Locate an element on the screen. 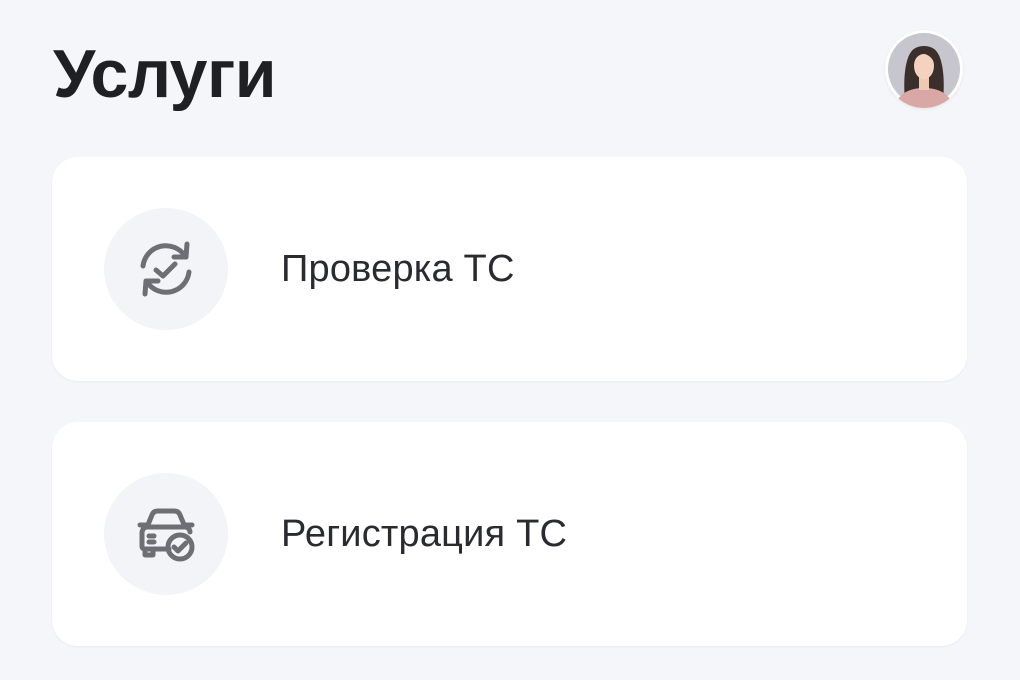  service-label: Проверка ТС is located at coordinates (398, 268).